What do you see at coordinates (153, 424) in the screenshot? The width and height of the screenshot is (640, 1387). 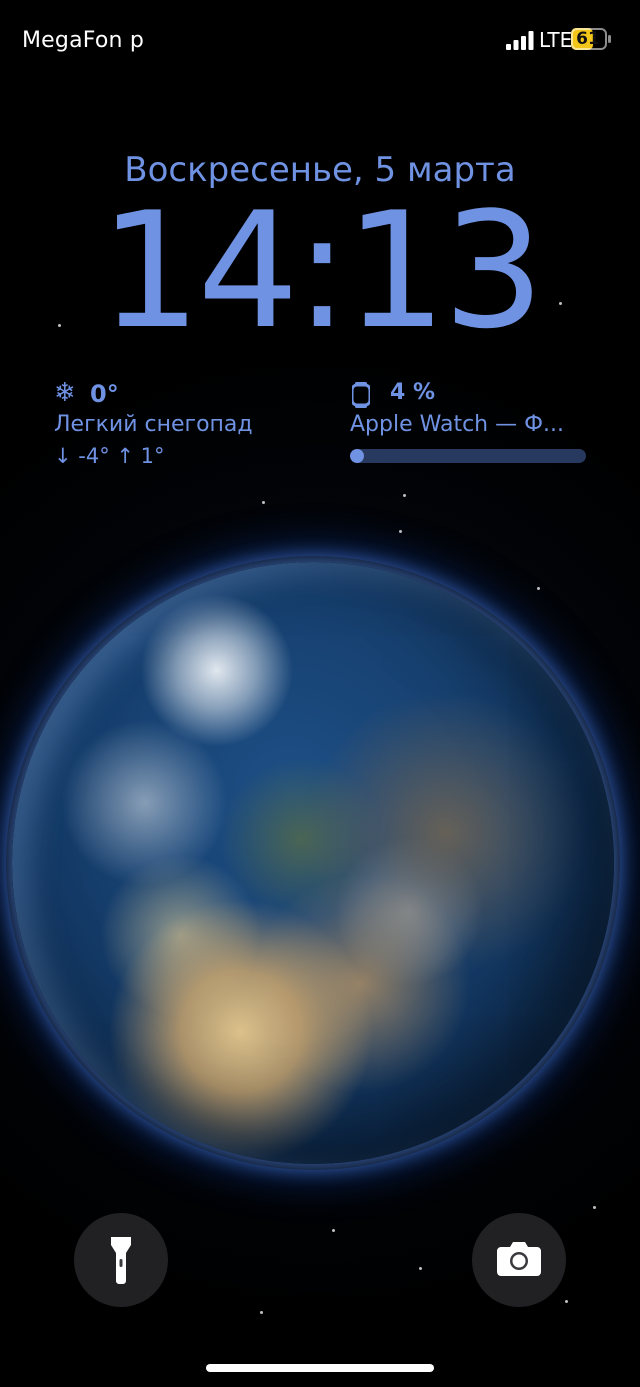 I see `weather-condition: Легкий снегопад` at bounding box center [153, 424].